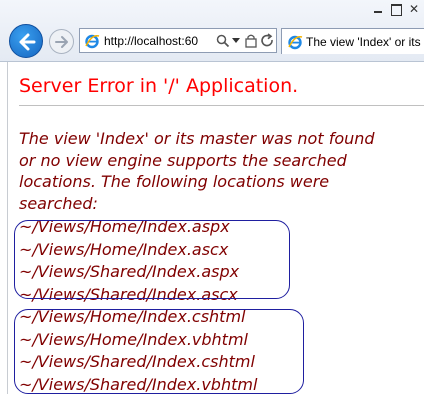 The width and height of the screenshot is (424, 394). I want to click on address-bar: http://localhost:60, so click(178, 40).